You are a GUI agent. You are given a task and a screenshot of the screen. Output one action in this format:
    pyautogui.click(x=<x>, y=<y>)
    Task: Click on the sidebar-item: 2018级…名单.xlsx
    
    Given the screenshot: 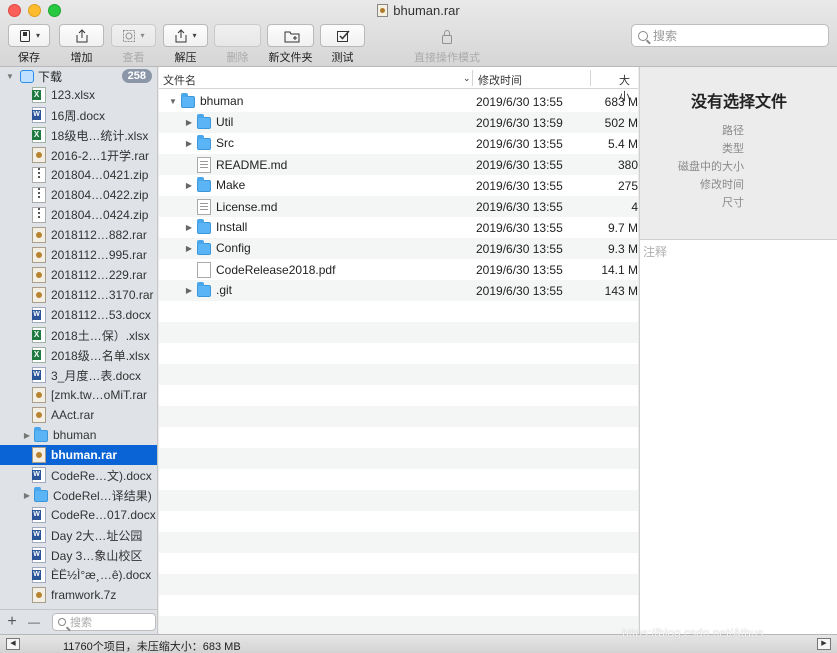 What is the action you would take?
    pyautogui.click(x=78, y=355)
    